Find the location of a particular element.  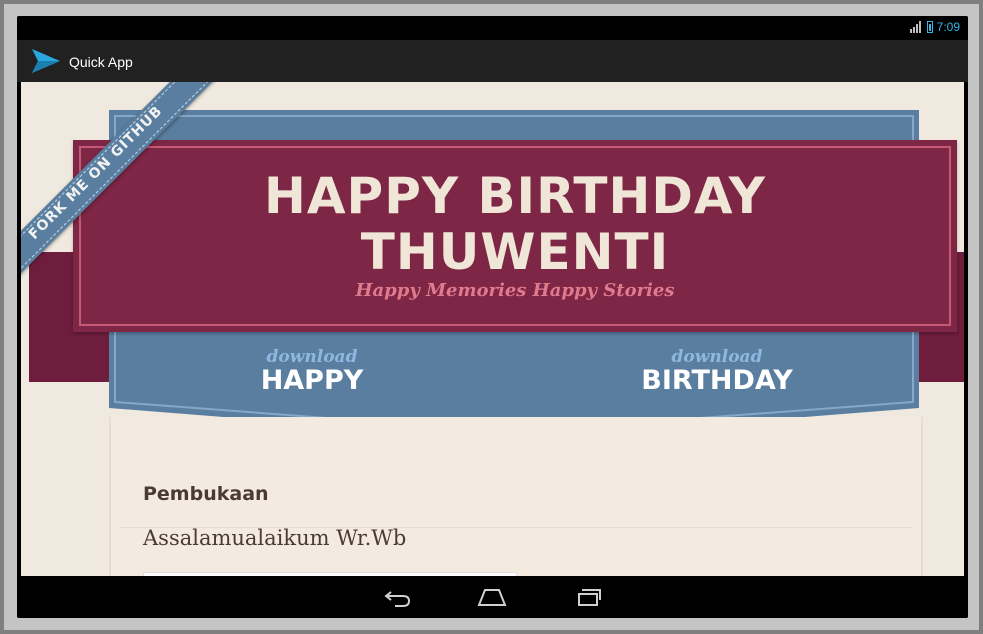

app-title: Quick App is located at coordinates (101, 62).